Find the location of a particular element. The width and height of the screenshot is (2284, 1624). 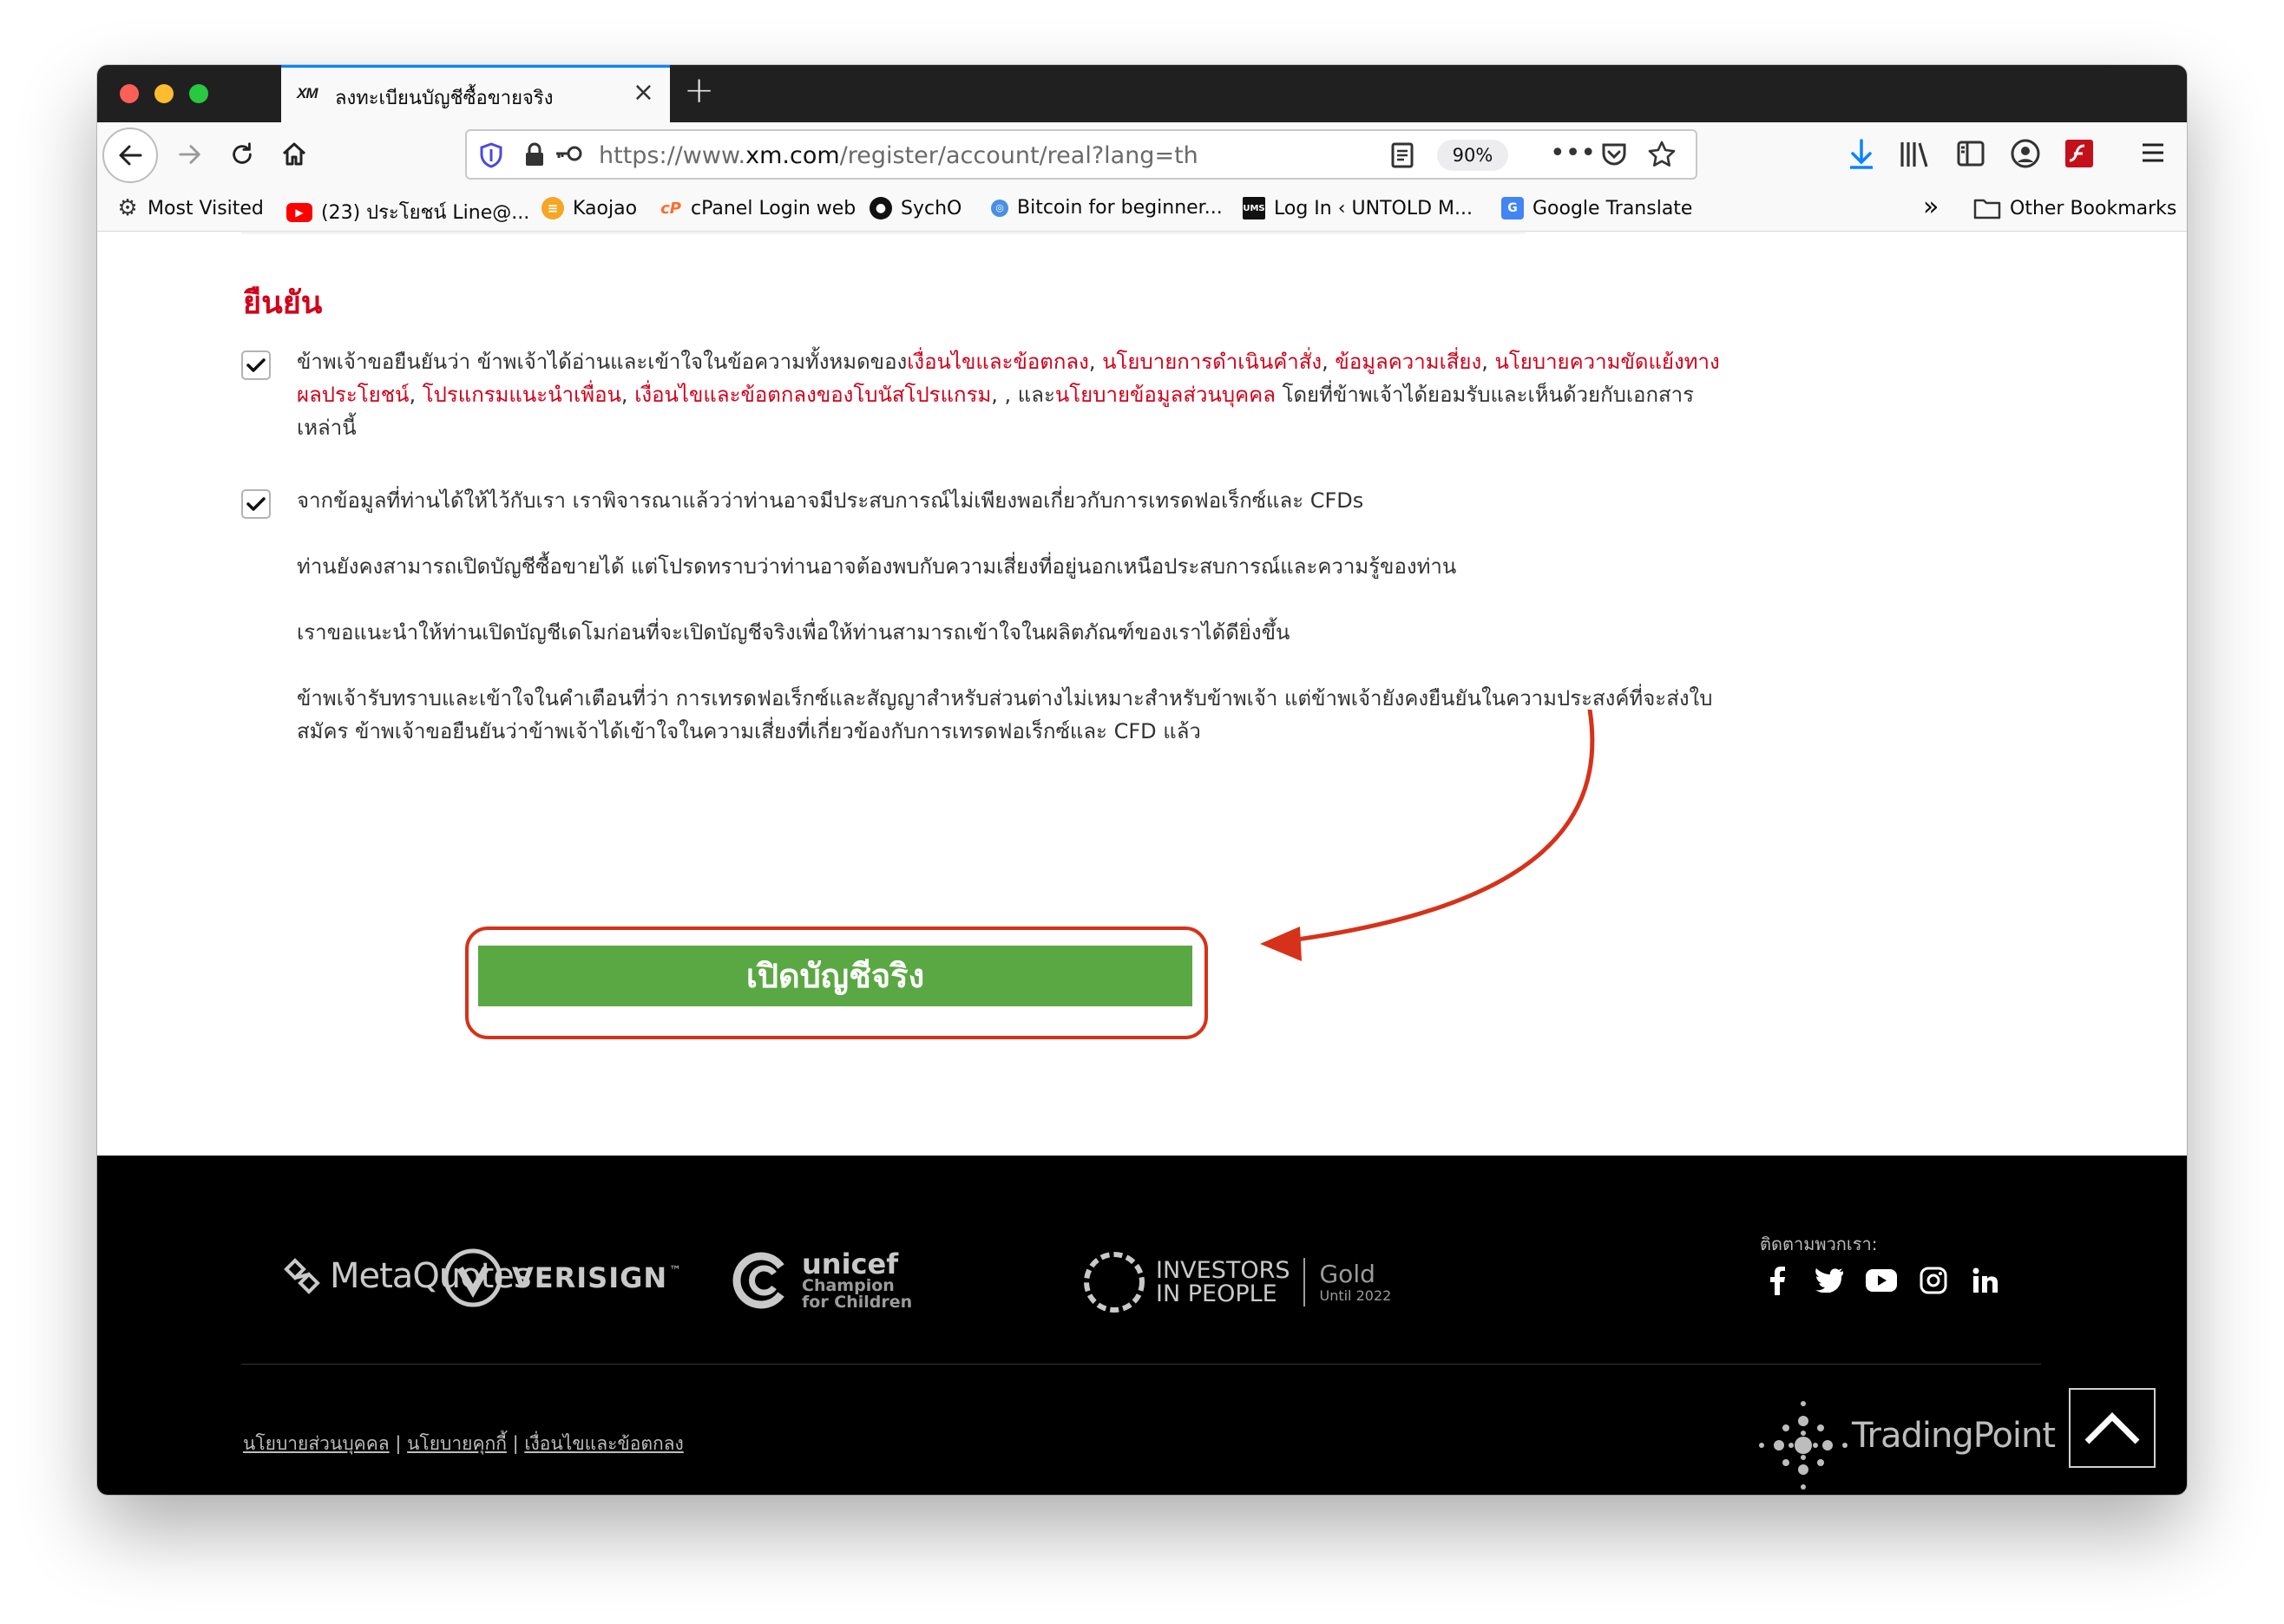

back-button is located at coordinates (130, 155).